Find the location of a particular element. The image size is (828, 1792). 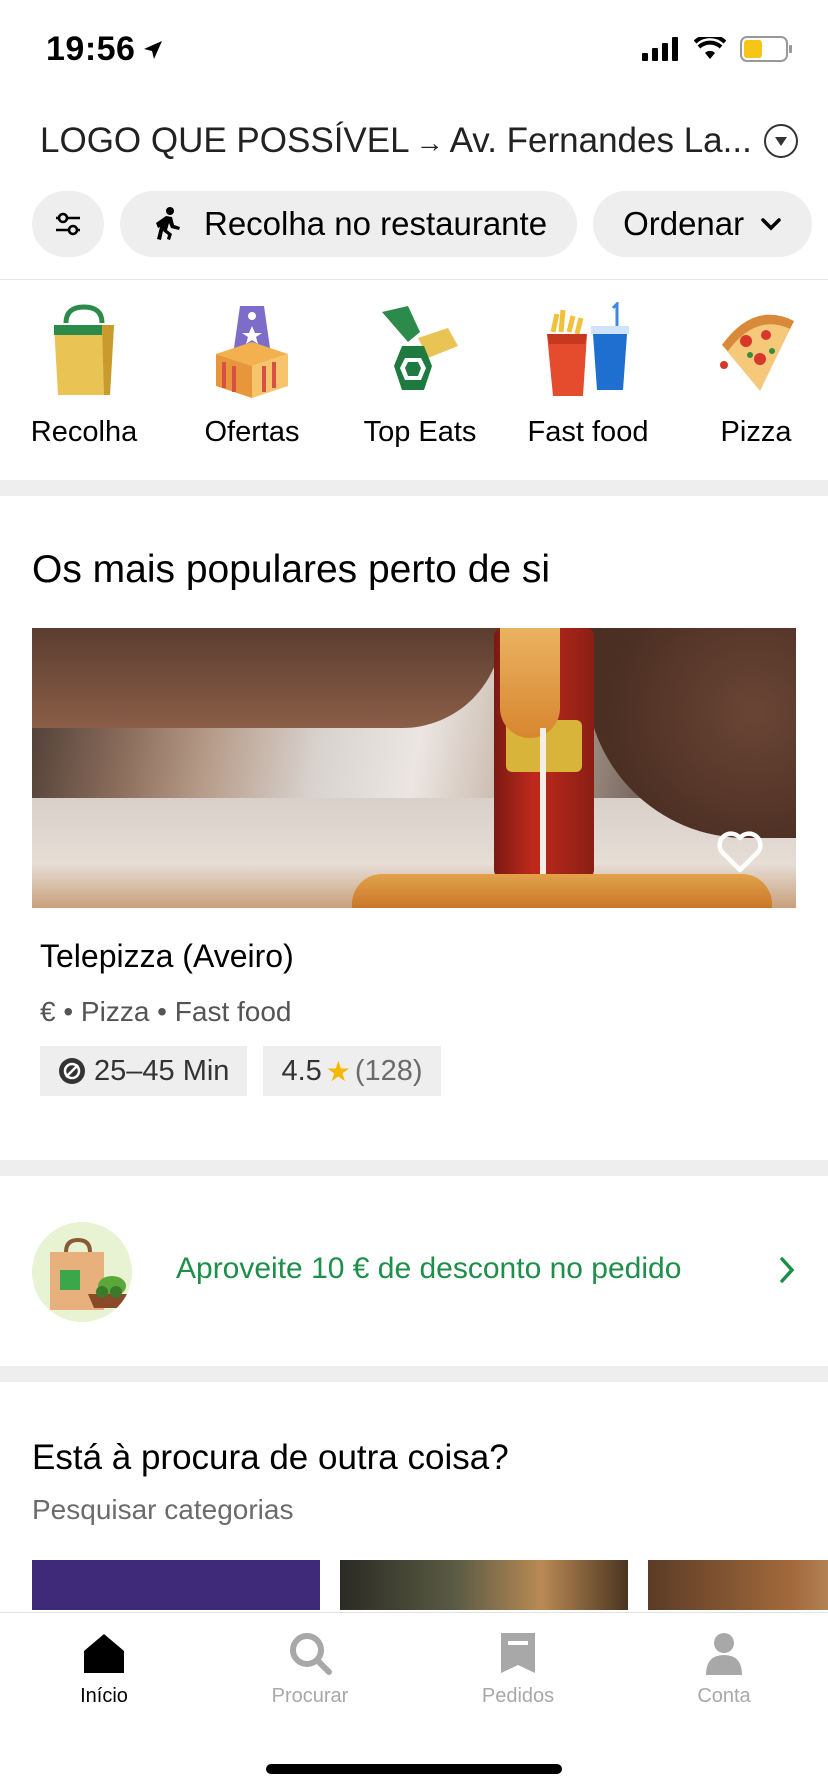

tab-inicio: Início is located at coordinates (104, 1669).